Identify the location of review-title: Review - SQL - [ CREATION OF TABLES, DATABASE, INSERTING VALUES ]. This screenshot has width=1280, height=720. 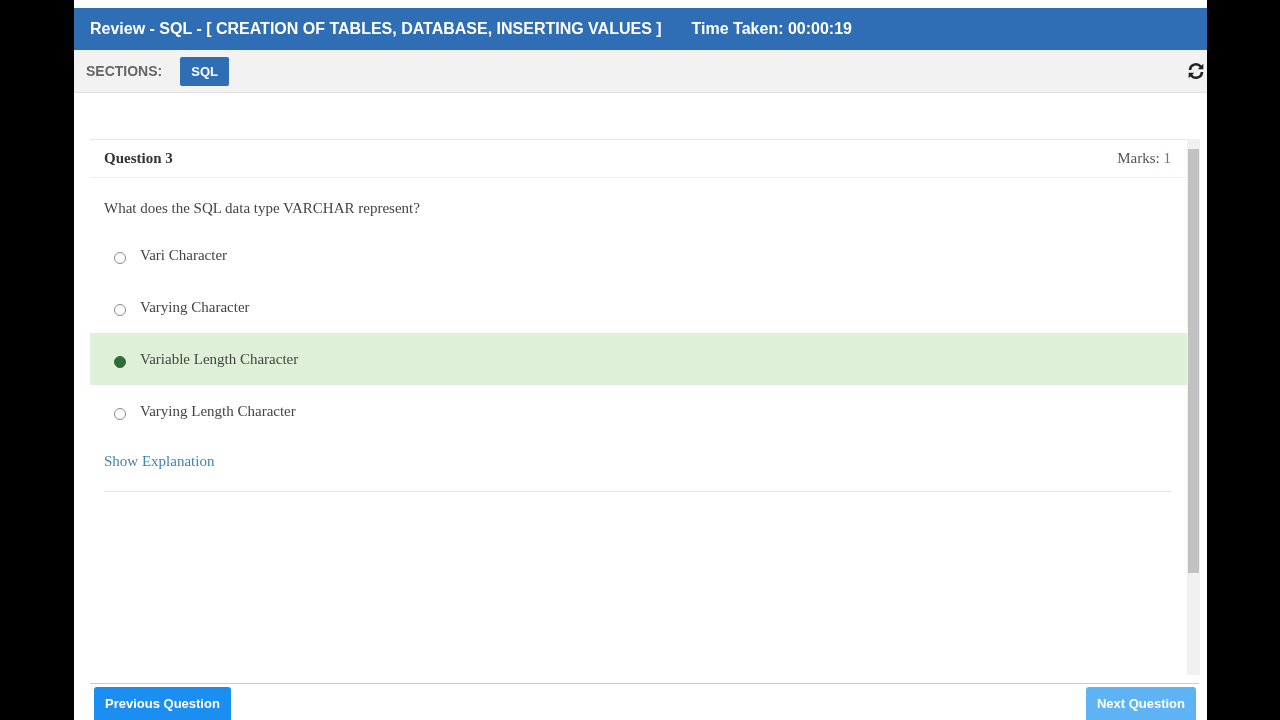
(376, 29).